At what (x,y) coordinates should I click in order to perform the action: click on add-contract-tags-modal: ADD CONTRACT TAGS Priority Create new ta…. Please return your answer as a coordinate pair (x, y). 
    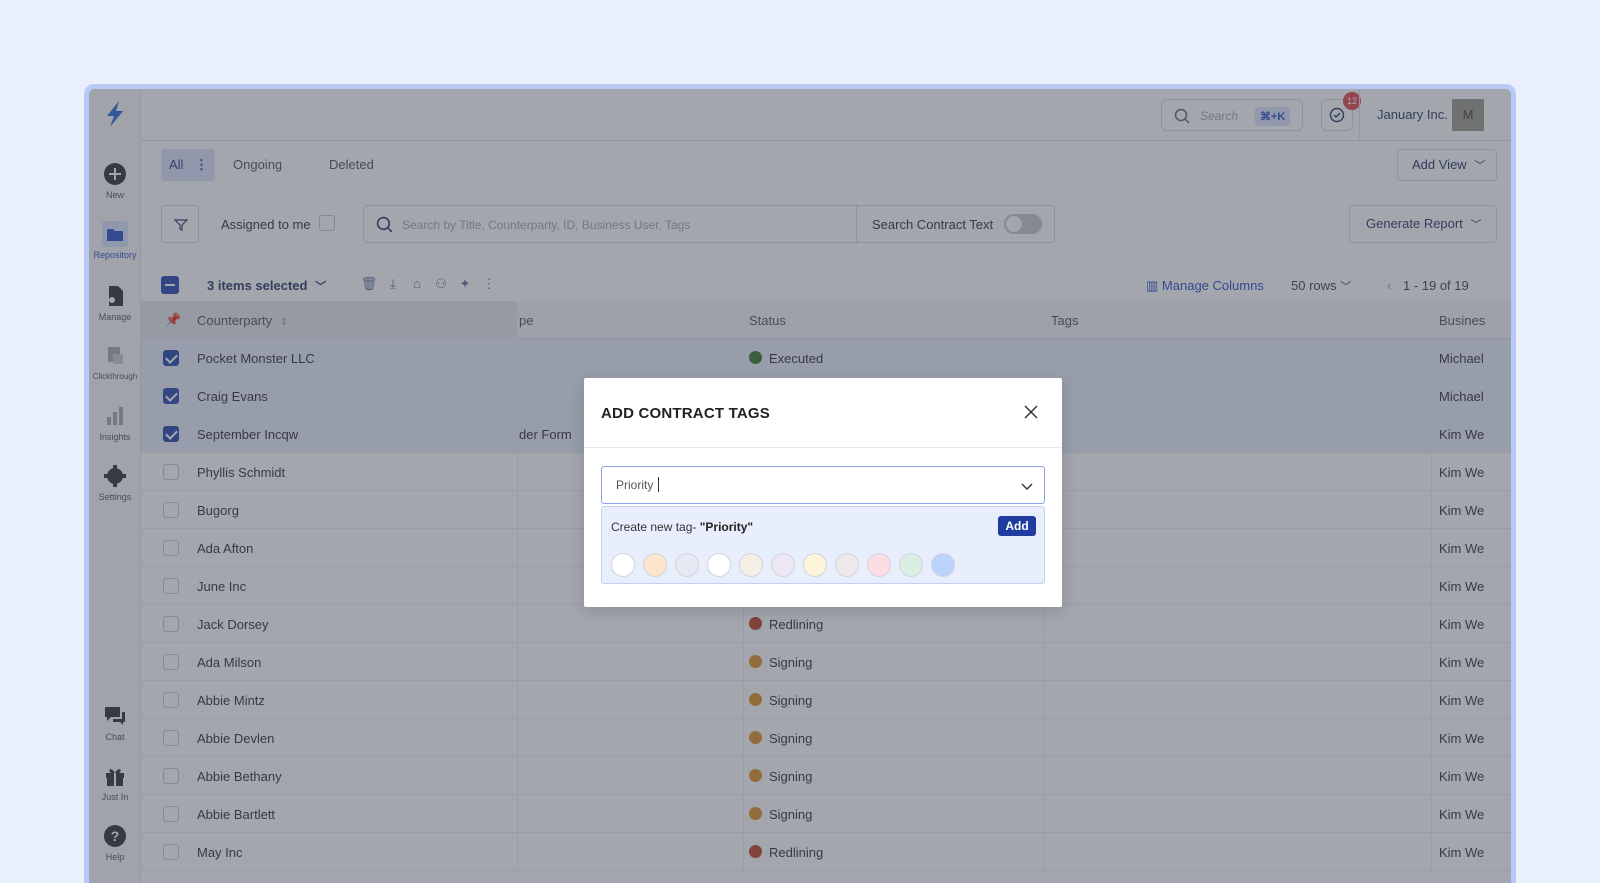
    Looking at the image, I should click on (823, 492).